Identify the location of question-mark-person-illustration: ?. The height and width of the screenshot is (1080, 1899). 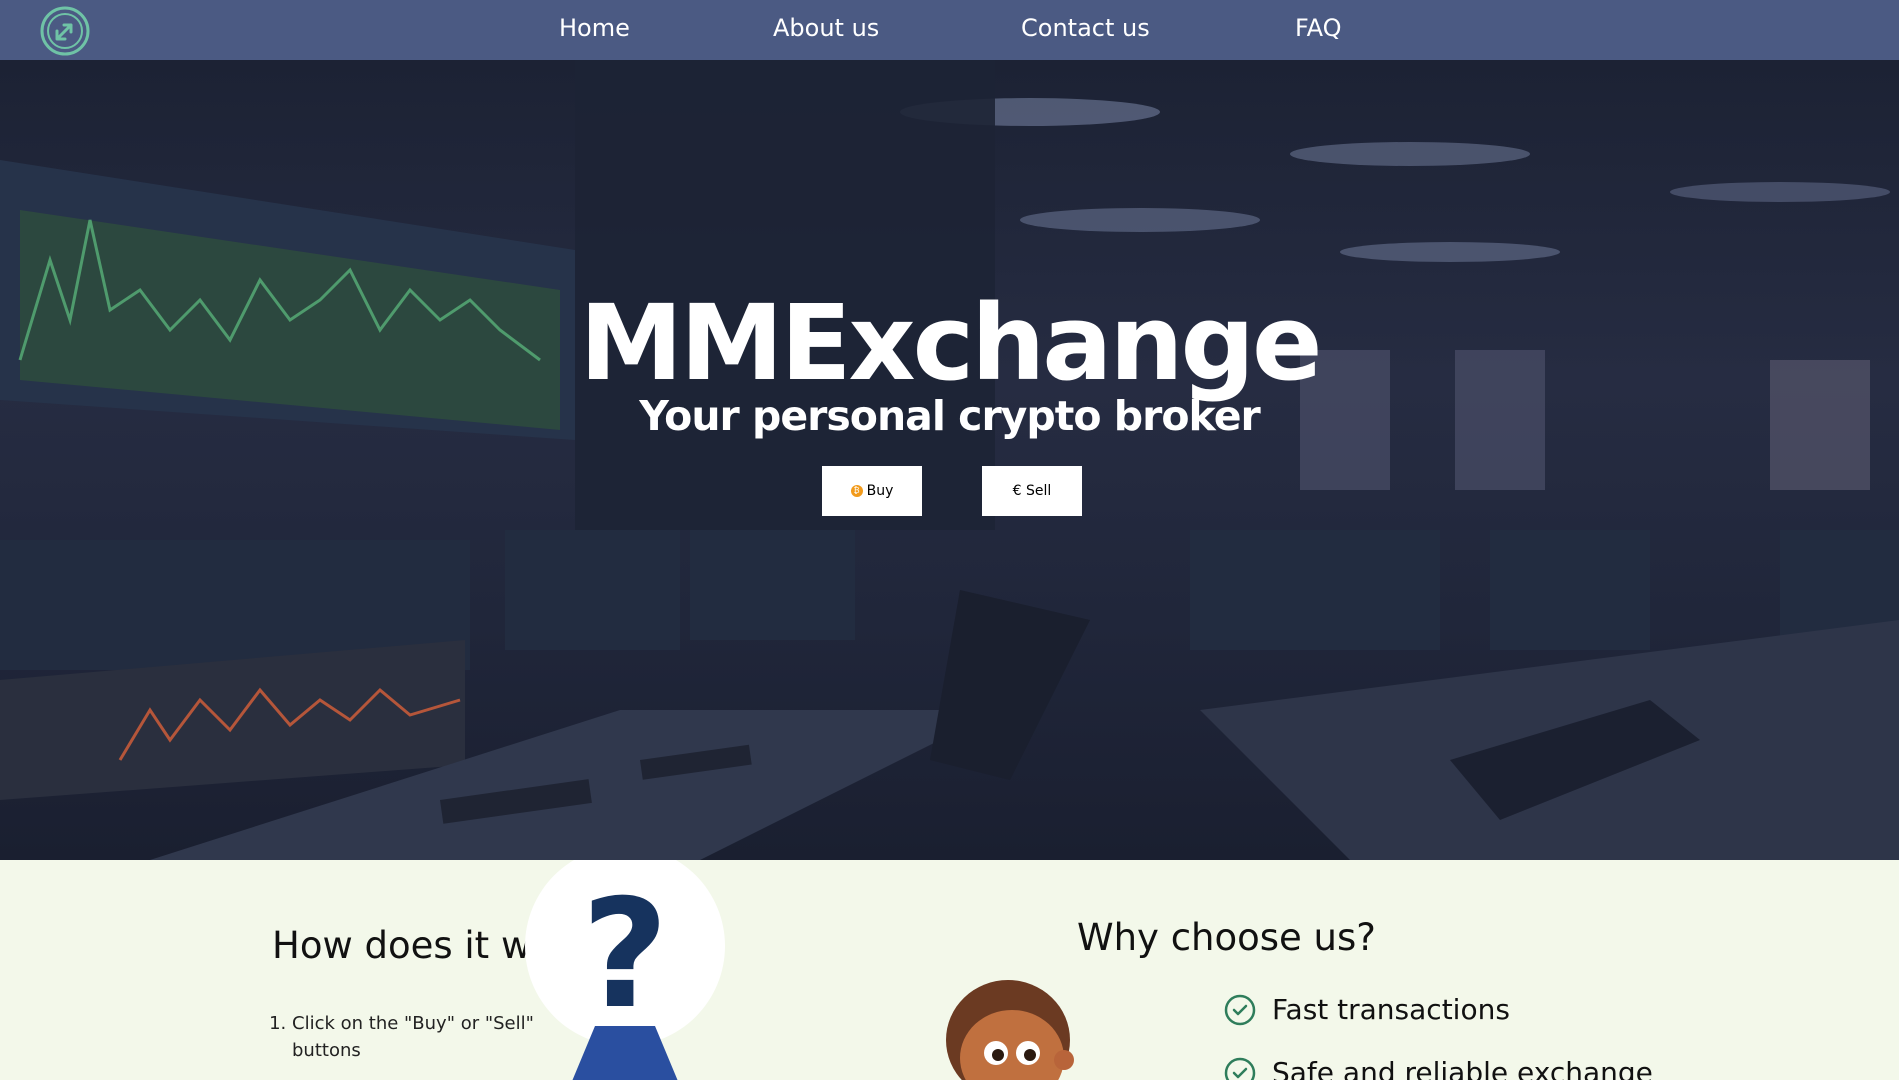
(625, 970).